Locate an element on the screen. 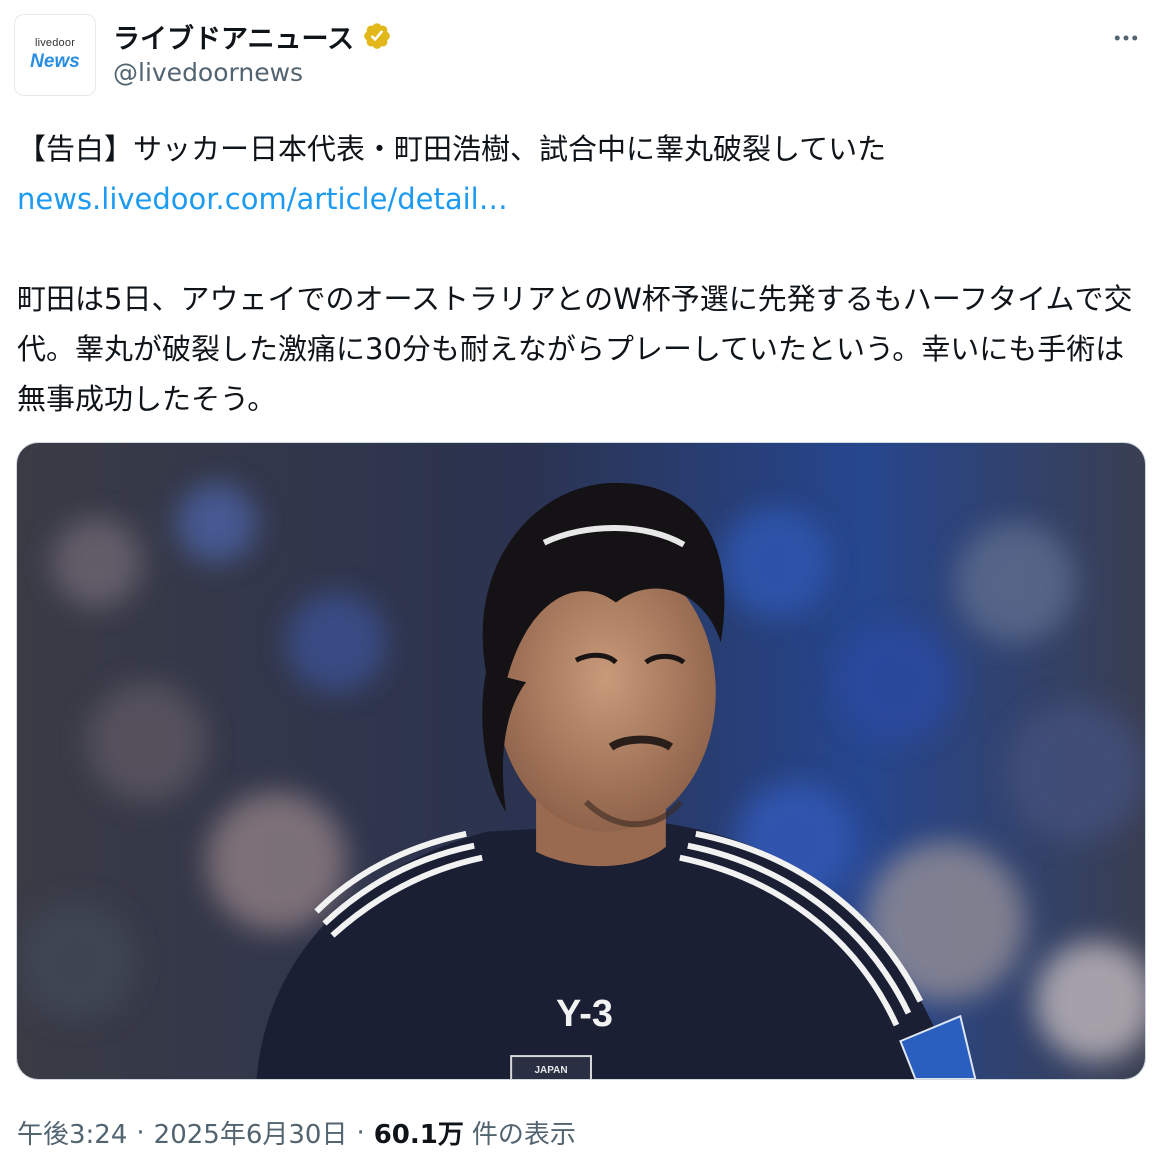 The width and height of the screenshot is (1158, 1172). avatar-text-big: News is located at coordinates (55, 61).